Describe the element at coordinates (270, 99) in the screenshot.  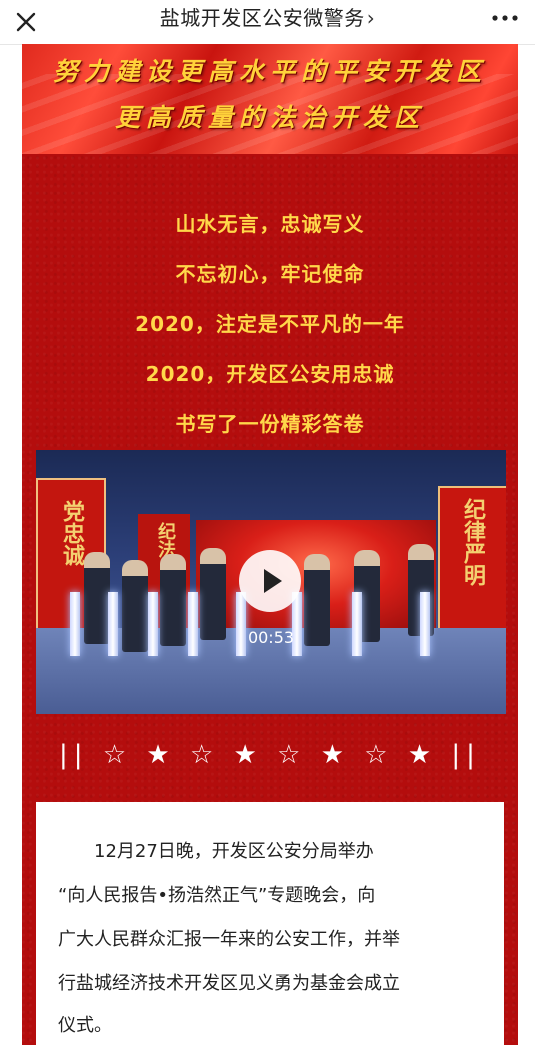
I see `header-banner: 努力建设更高水平的平安开发区 更高质量的法治开发区` at that location.